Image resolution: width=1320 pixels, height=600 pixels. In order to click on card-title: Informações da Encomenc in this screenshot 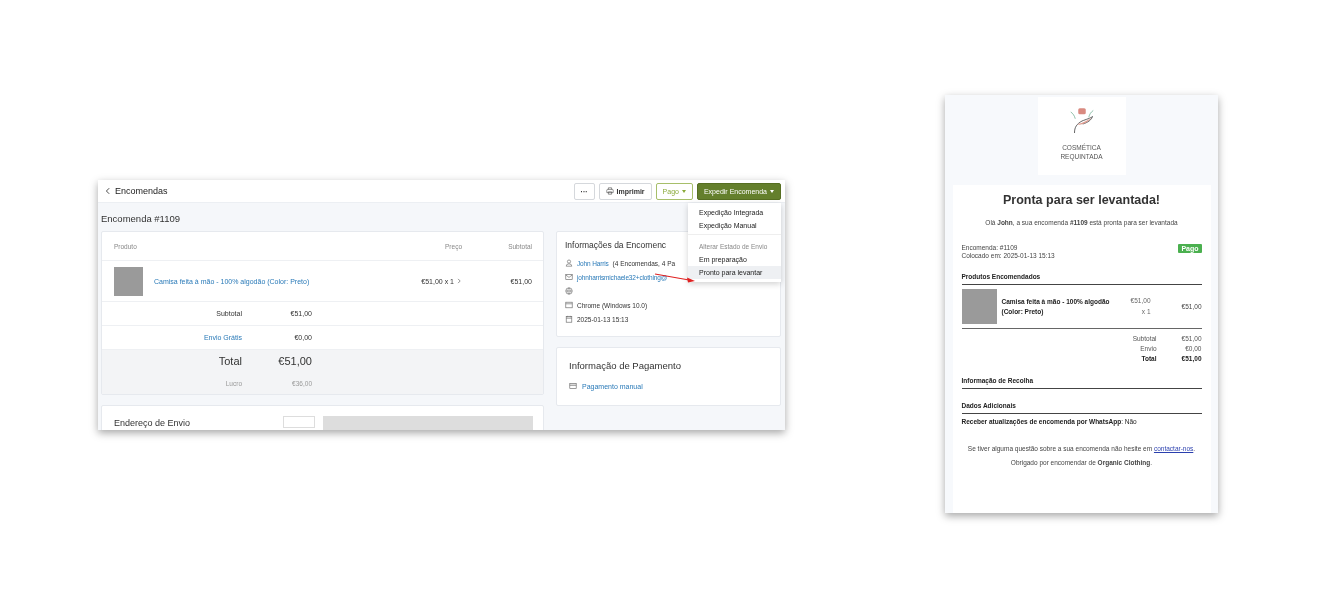, I will do `click(616, 245)`.